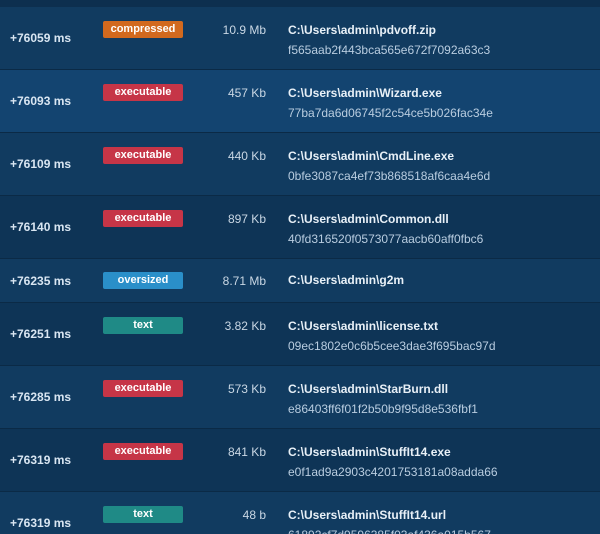  Describe the element at coordinates (392, 346) in the screenshot. I see `file-hash: 09ec1802e0c6b5cee3dae3f695bac97d` at that location.